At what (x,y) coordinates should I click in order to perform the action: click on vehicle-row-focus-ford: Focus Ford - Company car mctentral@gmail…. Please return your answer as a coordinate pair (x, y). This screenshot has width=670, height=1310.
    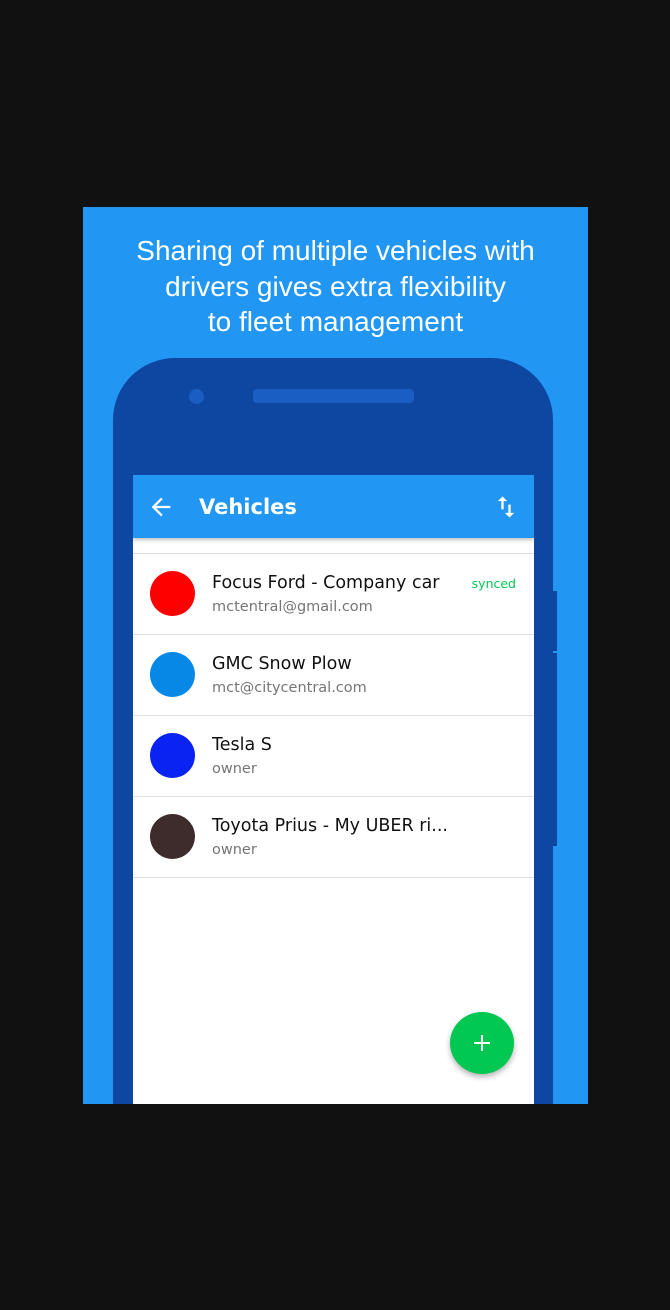
    Looking at the image, I should click on (333, 594).